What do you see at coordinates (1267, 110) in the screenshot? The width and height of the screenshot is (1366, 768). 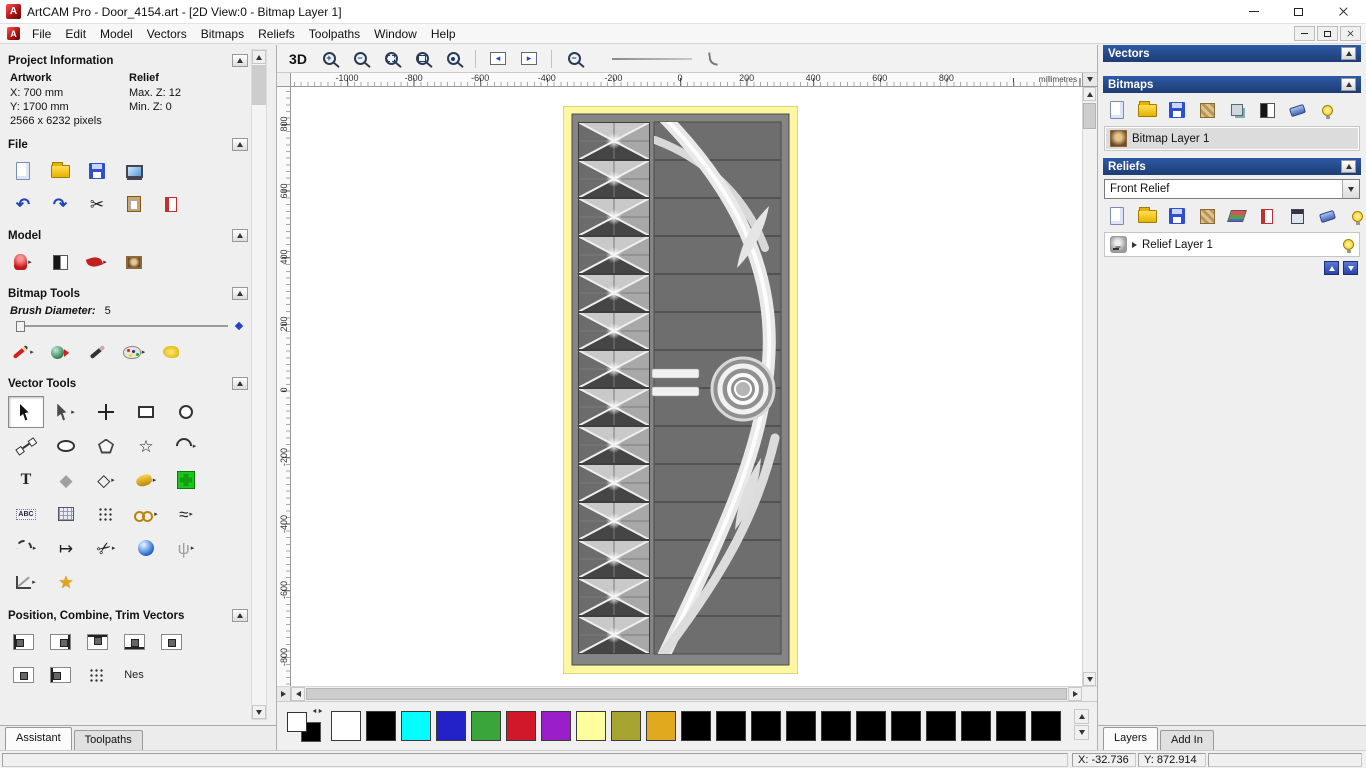 I see `merge-bitmap-layers-button` at bounding box center [1267, 110].